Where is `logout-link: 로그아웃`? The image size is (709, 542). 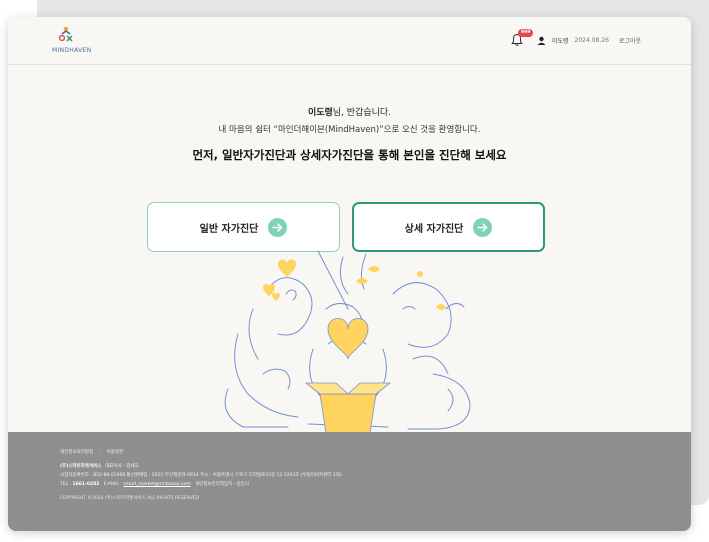 logout-link: 로그아웃 is located at coordinates (630, 40).